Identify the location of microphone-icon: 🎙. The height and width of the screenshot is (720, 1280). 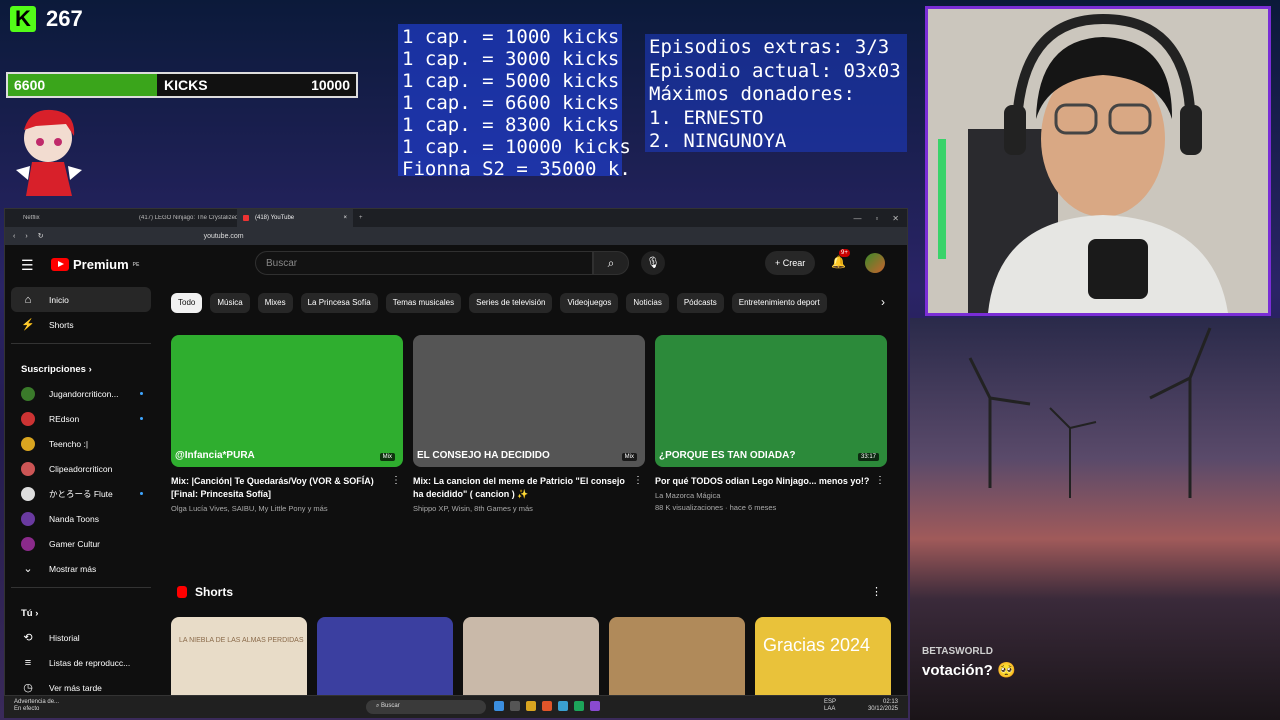
(653, 263).